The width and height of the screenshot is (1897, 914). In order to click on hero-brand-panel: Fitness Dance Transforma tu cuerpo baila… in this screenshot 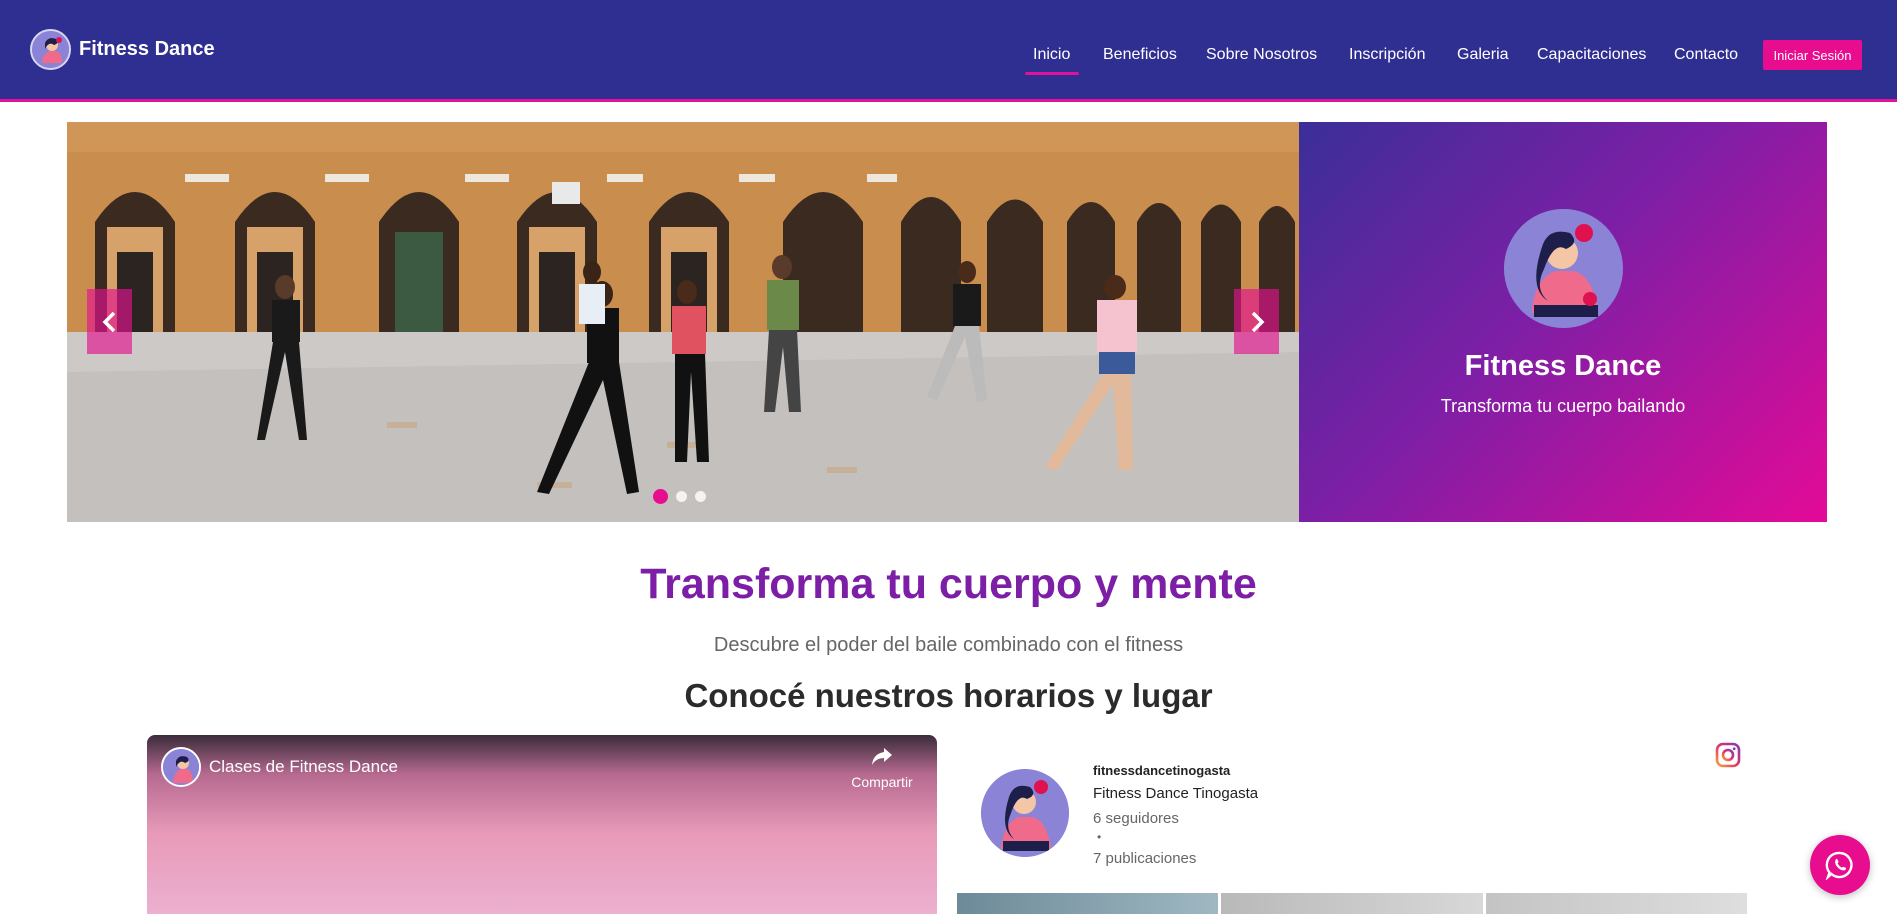, I will do `click(1563, 322)`.